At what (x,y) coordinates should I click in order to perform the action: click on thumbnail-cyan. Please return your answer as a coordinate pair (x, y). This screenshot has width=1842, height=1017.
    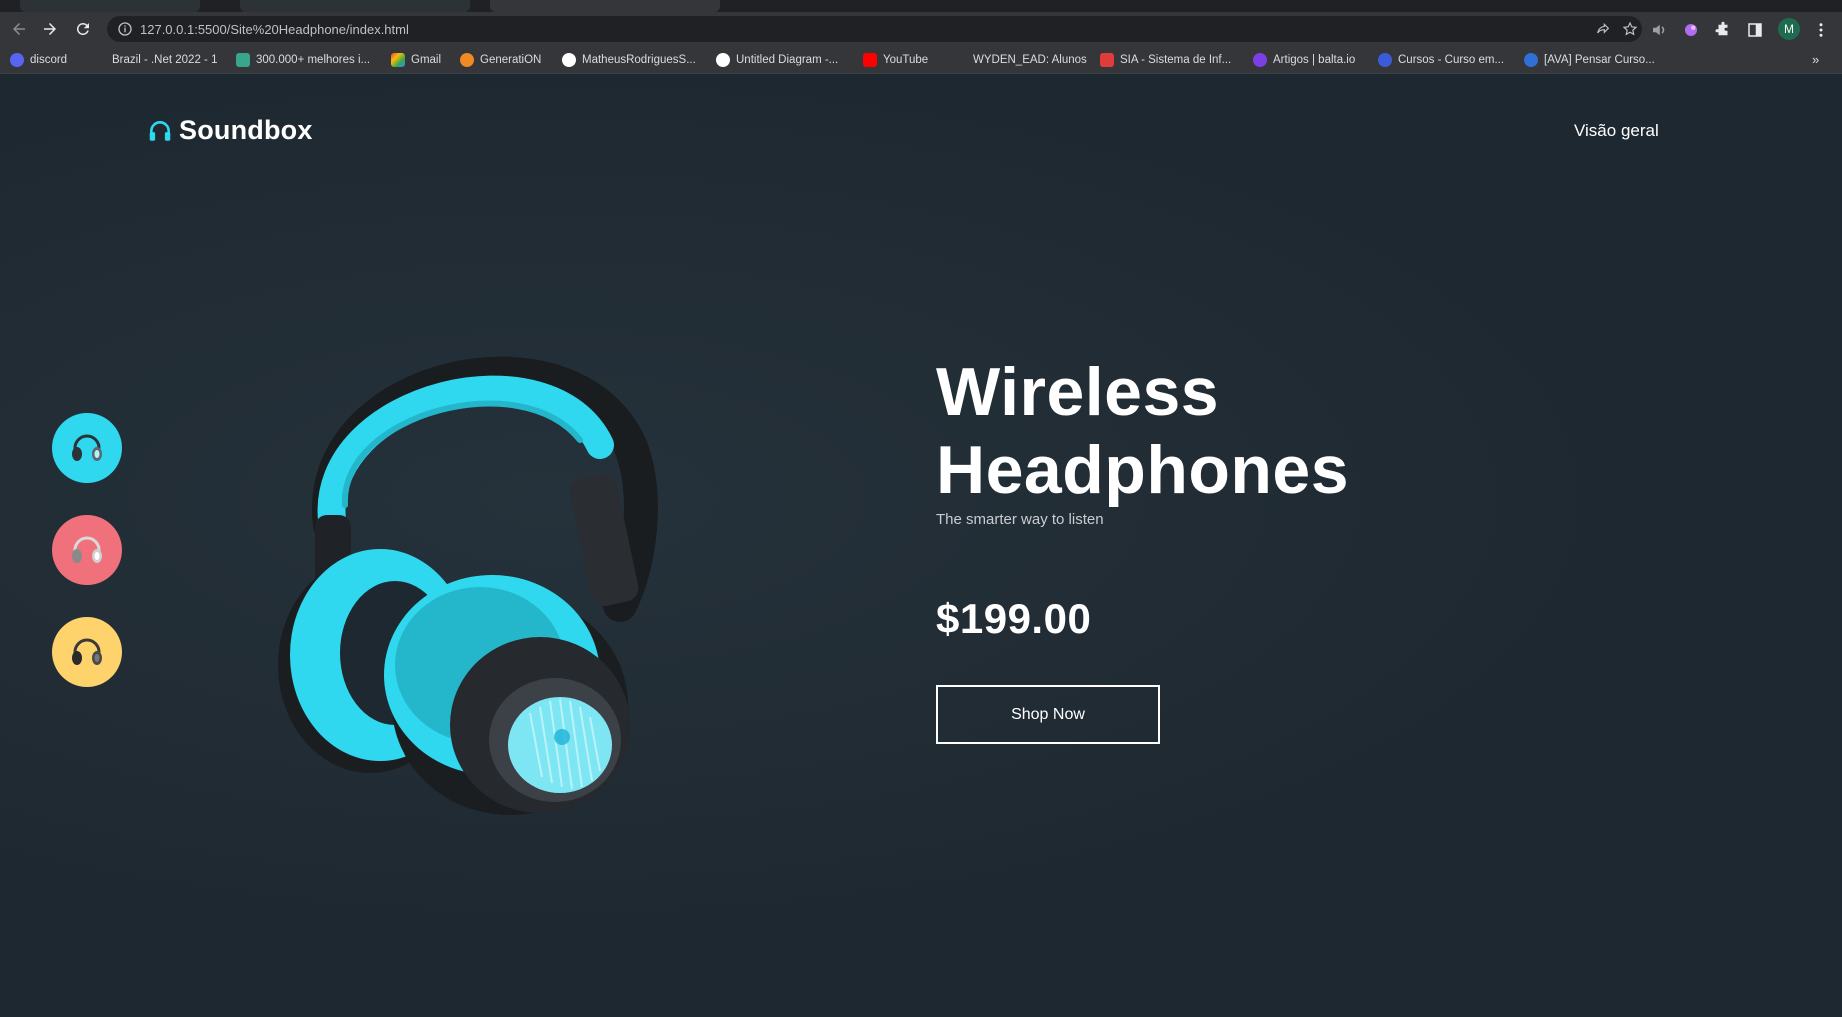
    Looking at the image, I should click on (87, 448).